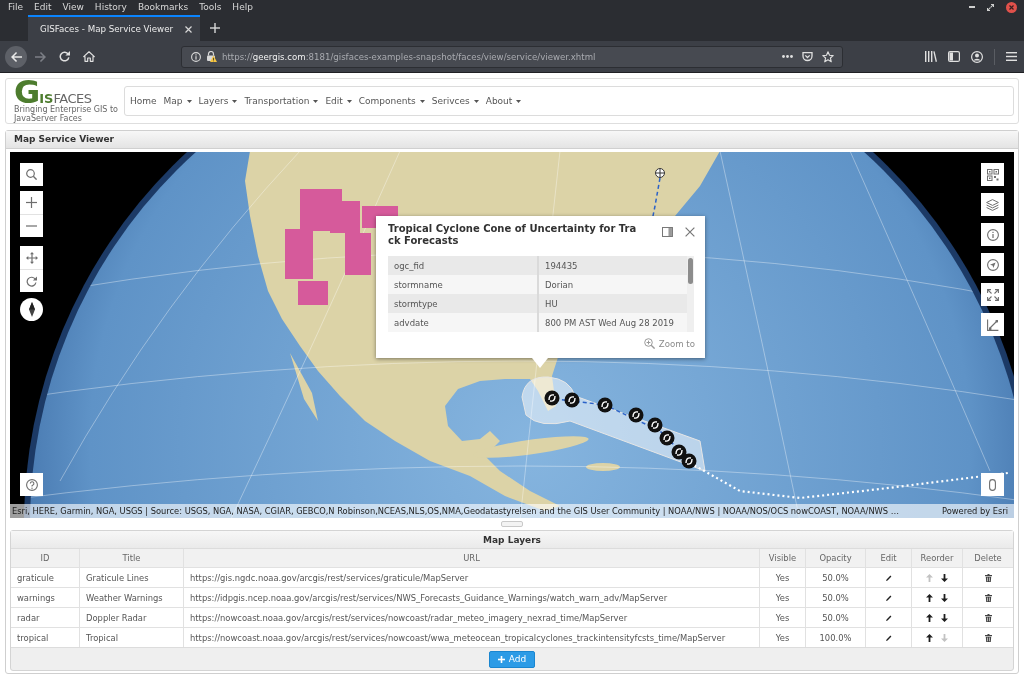 The height and width of the screenshot is (675, 1024). I want to click on column-header: Opacity, so click(835, 558).